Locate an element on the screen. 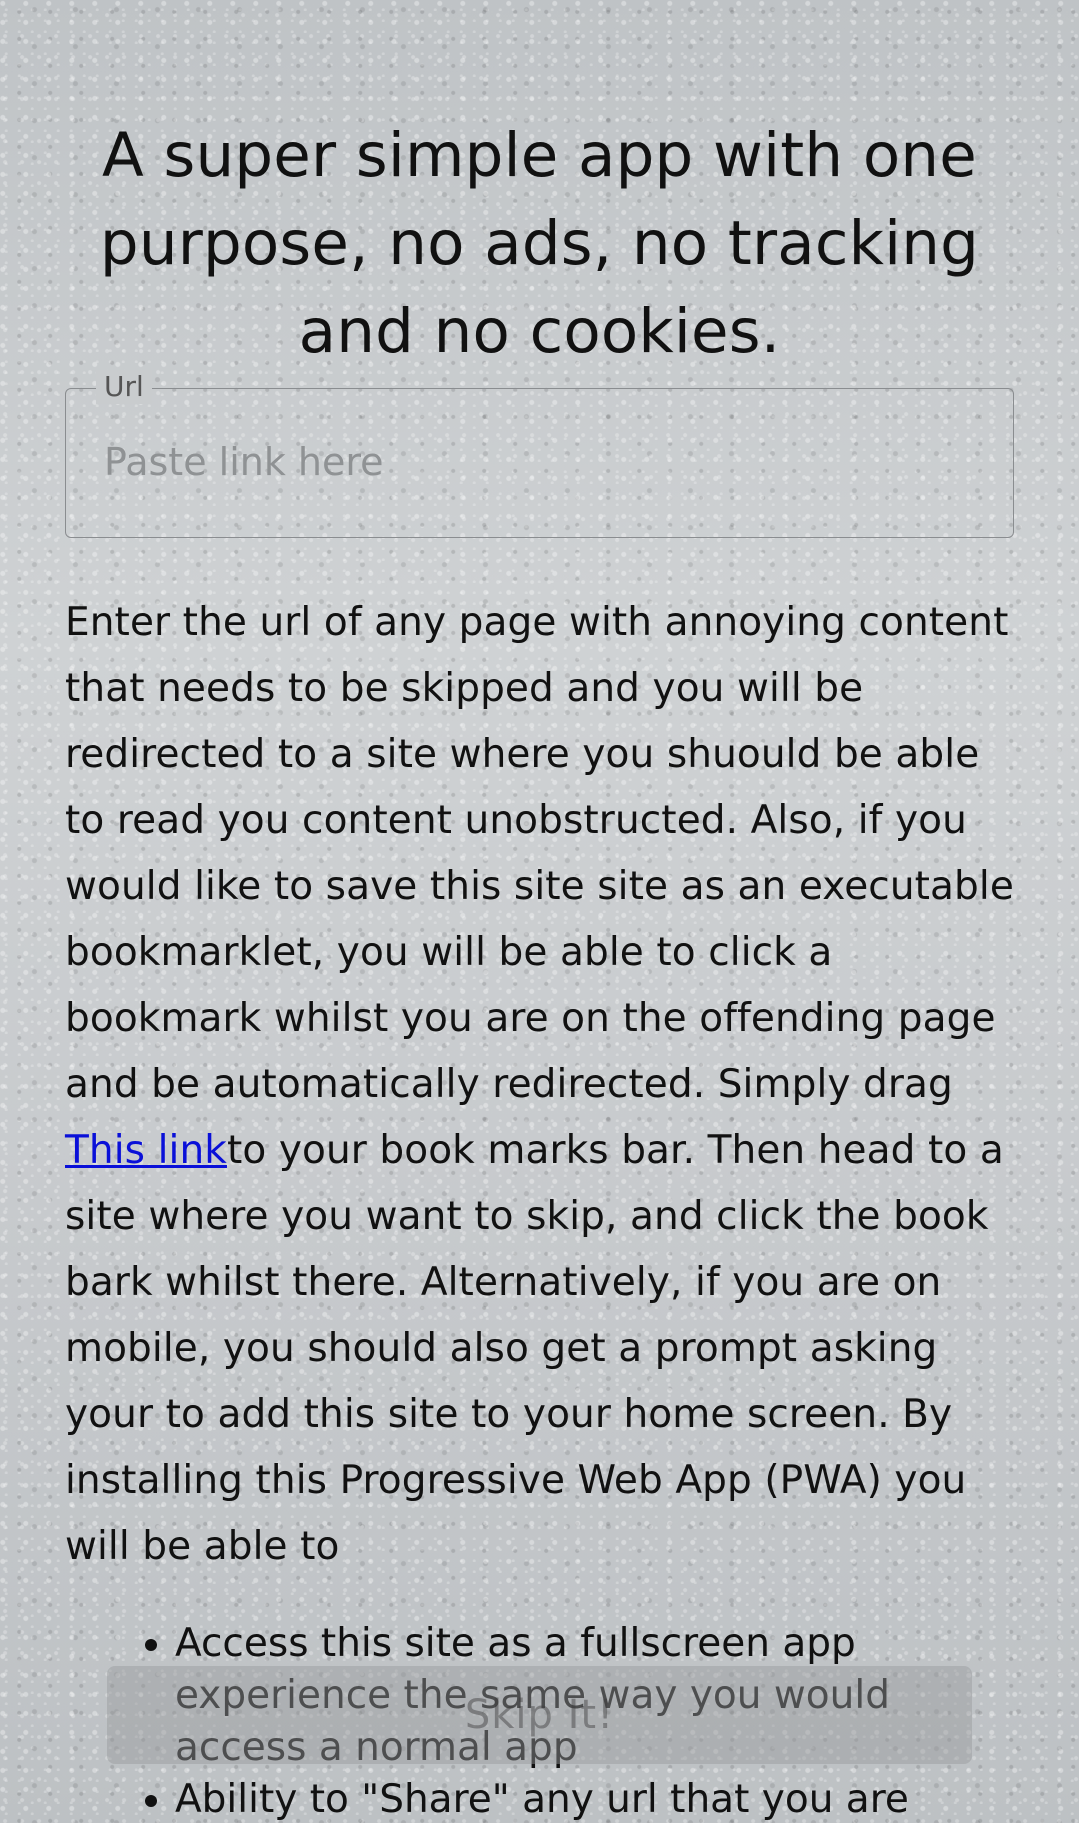 The width and height of the screenshot is (1079, 1823). url-input is located at coordinates (534, 462).